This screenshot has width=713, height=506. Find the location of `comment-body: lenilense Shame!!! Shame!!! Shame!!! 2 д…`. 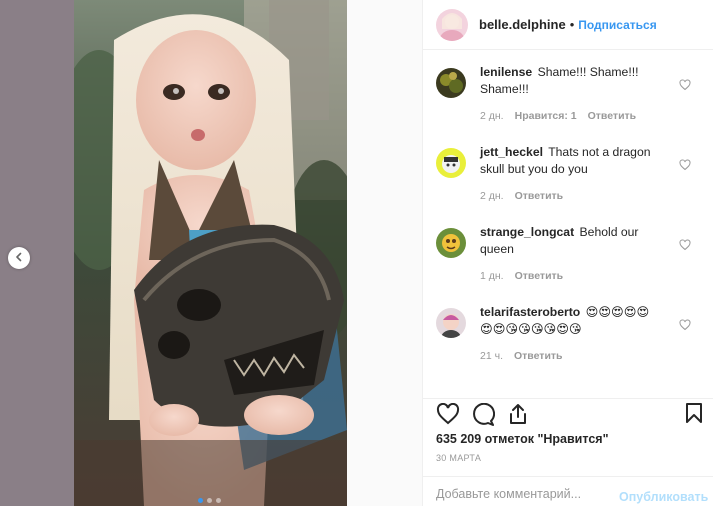

comment-body: lenilense Shame!!! Shame!!! Shame!!! 2 д… is located at coordinates (570, 104).